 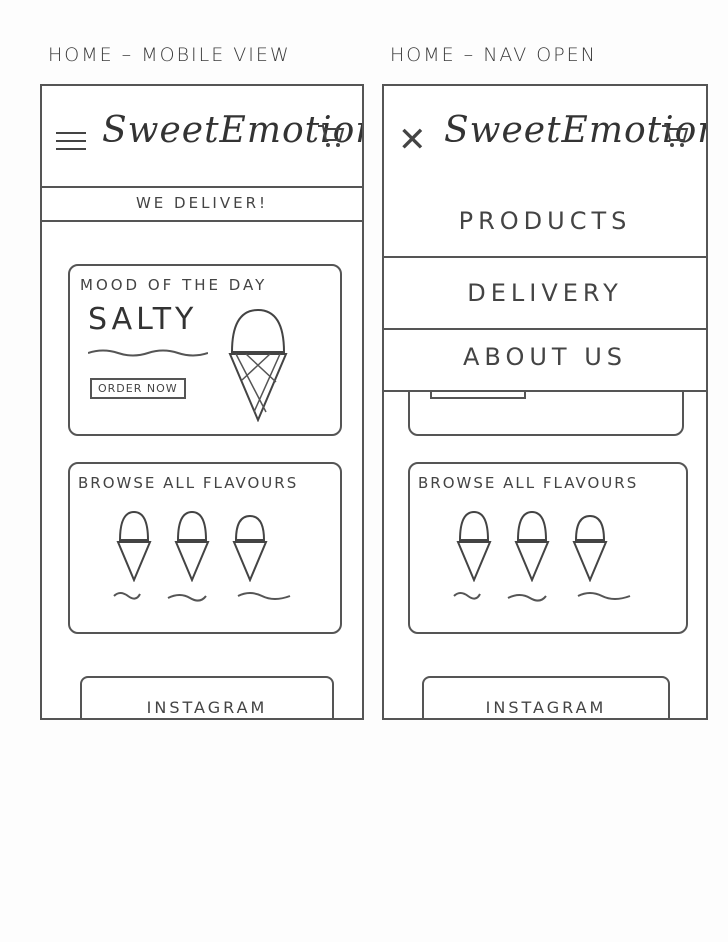 What do you see at coordinates (202, 137) in the screenshot?
I see `header: SweetEmotion` at bounding box center [202, 137].